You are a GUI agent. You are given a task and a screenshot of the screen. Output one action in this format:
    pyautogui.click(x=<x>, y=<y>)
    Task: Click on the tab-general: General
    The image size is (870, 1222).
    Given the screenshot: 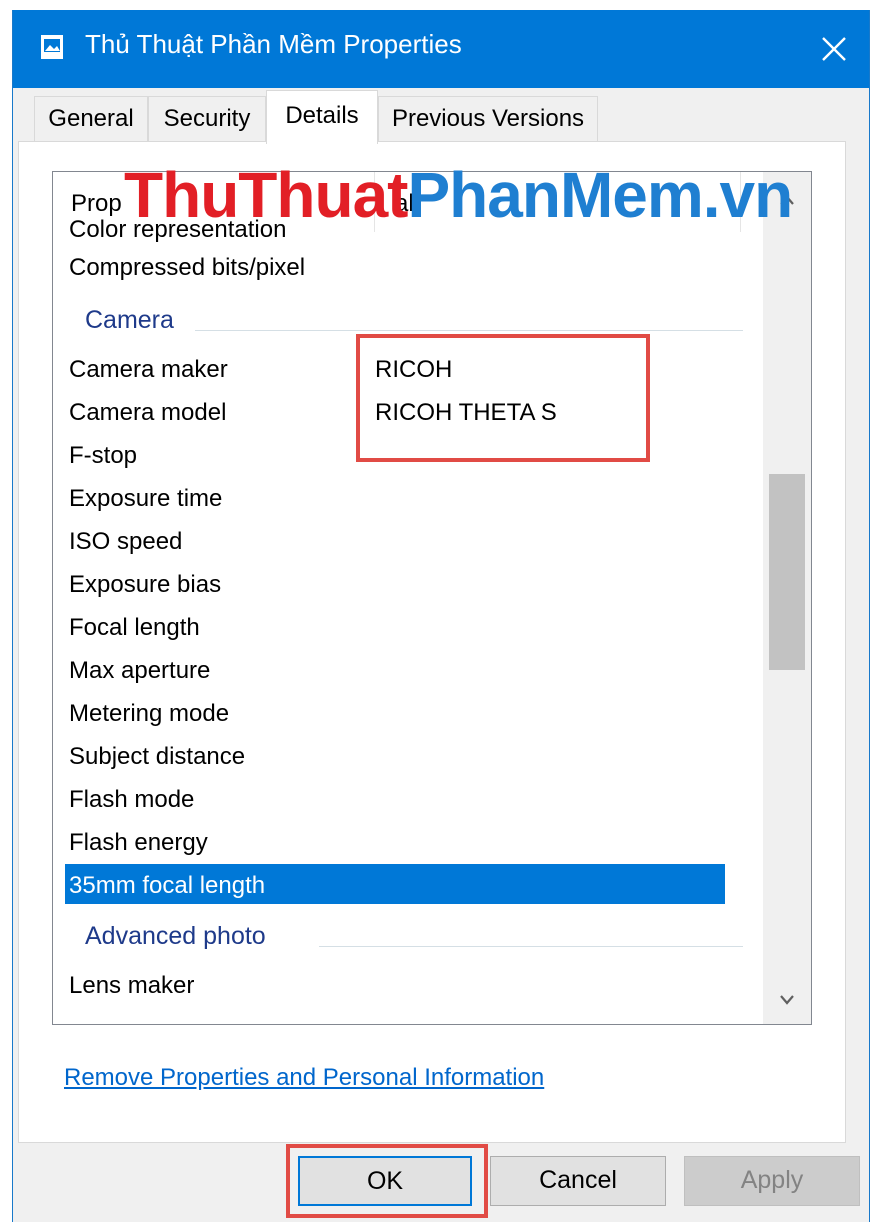 What is the action you would take?
    pyautogui.click(x=91, y=119)
    